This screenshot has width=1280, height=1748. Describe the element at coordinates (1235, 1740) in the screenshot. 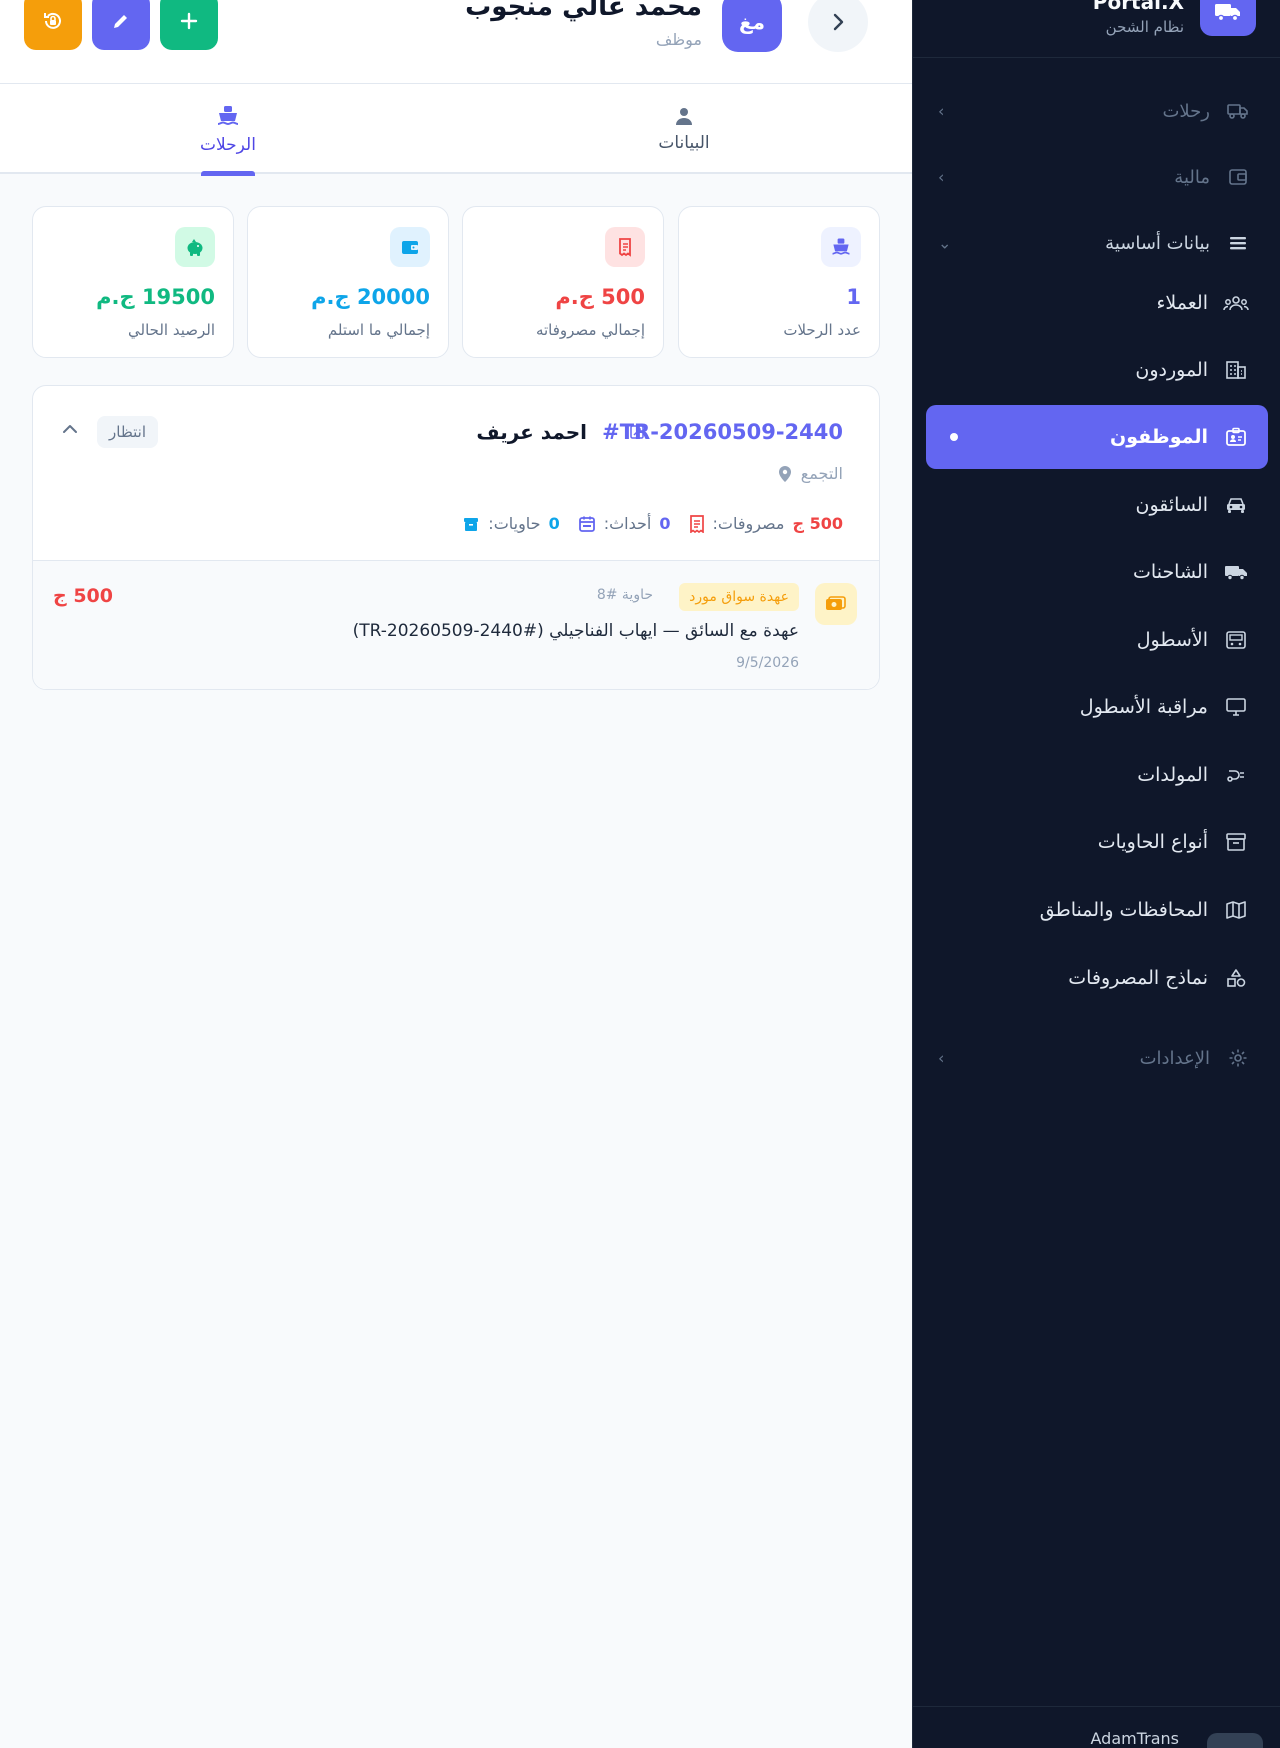

I see `user-menu-button` at that location.